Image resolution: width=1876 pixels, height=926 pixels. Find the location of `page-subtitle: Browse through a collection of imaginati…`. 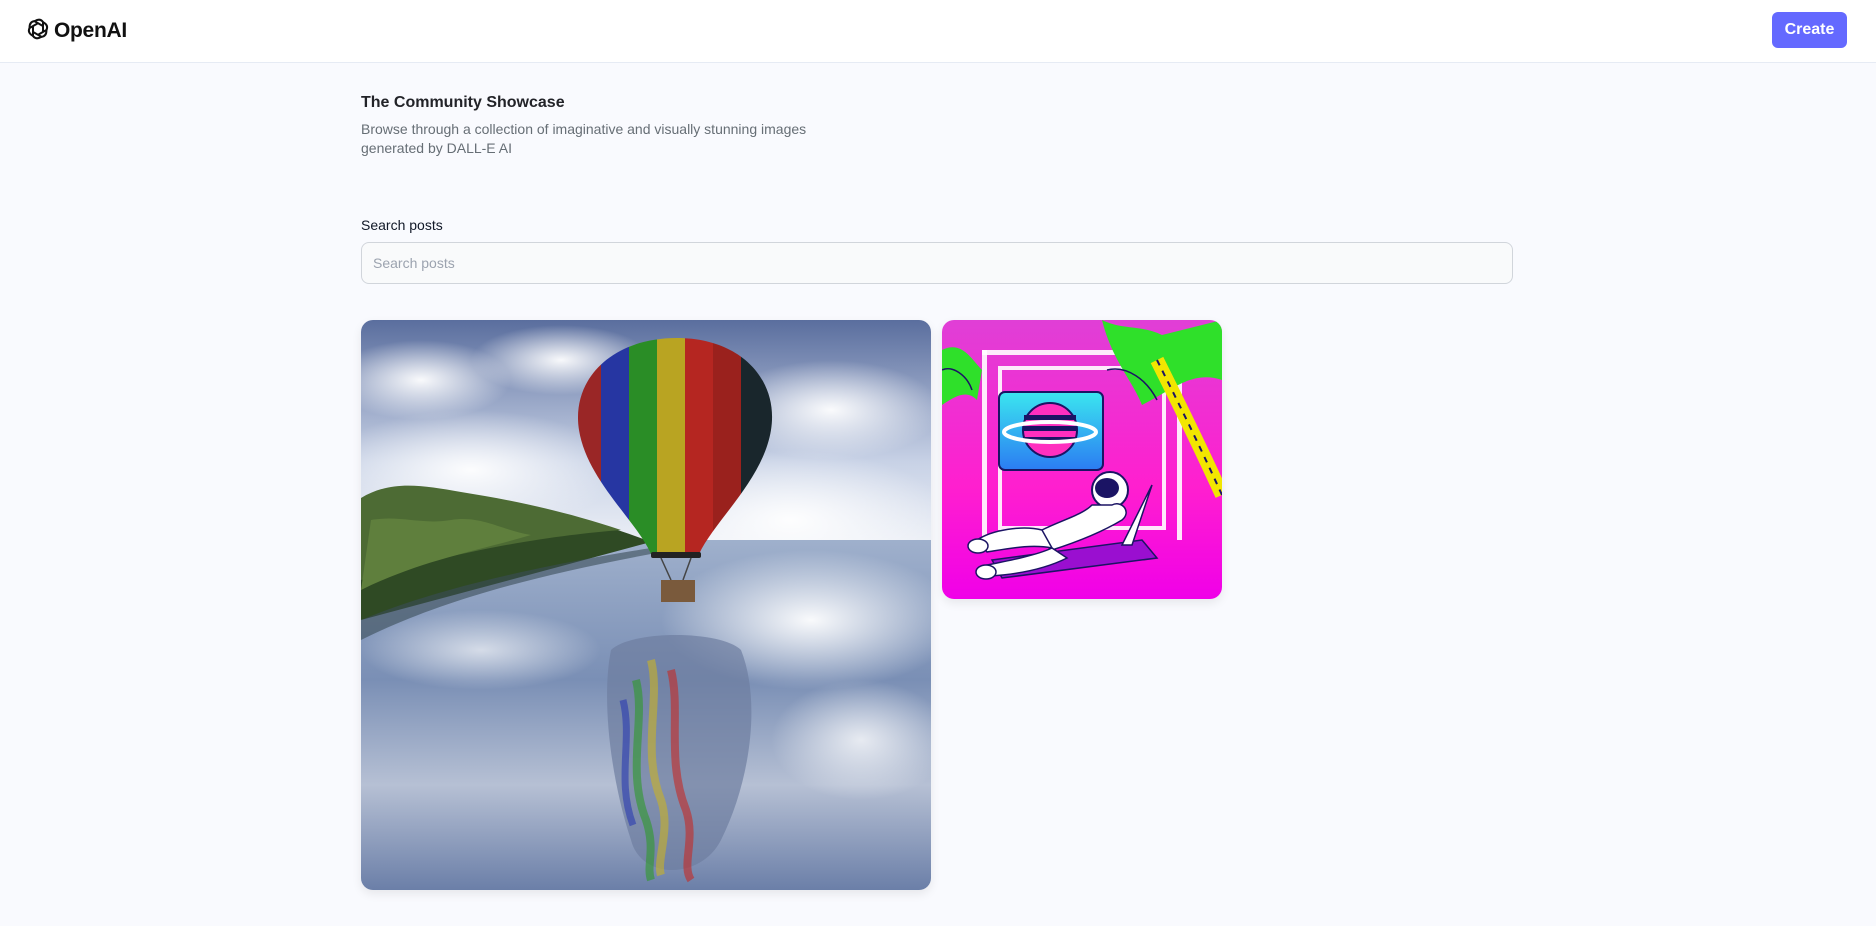

page-subtitle: Browse through a collection of imaginati… is located at coordinates (584, 138).